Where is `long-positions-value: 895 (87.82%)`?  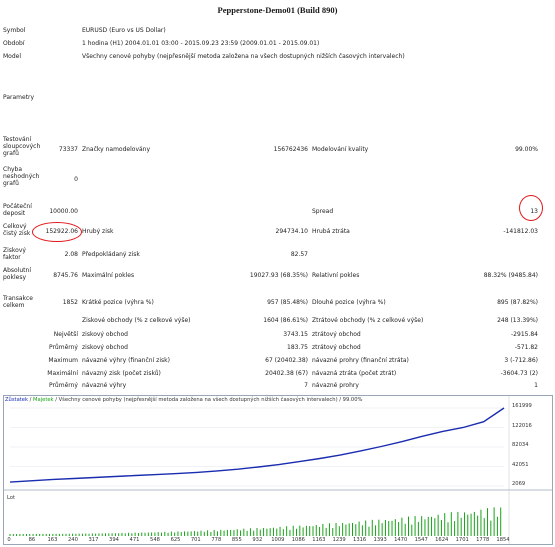
long-positions-value: 895 (87.82%) is located at coordinates (517, 302).